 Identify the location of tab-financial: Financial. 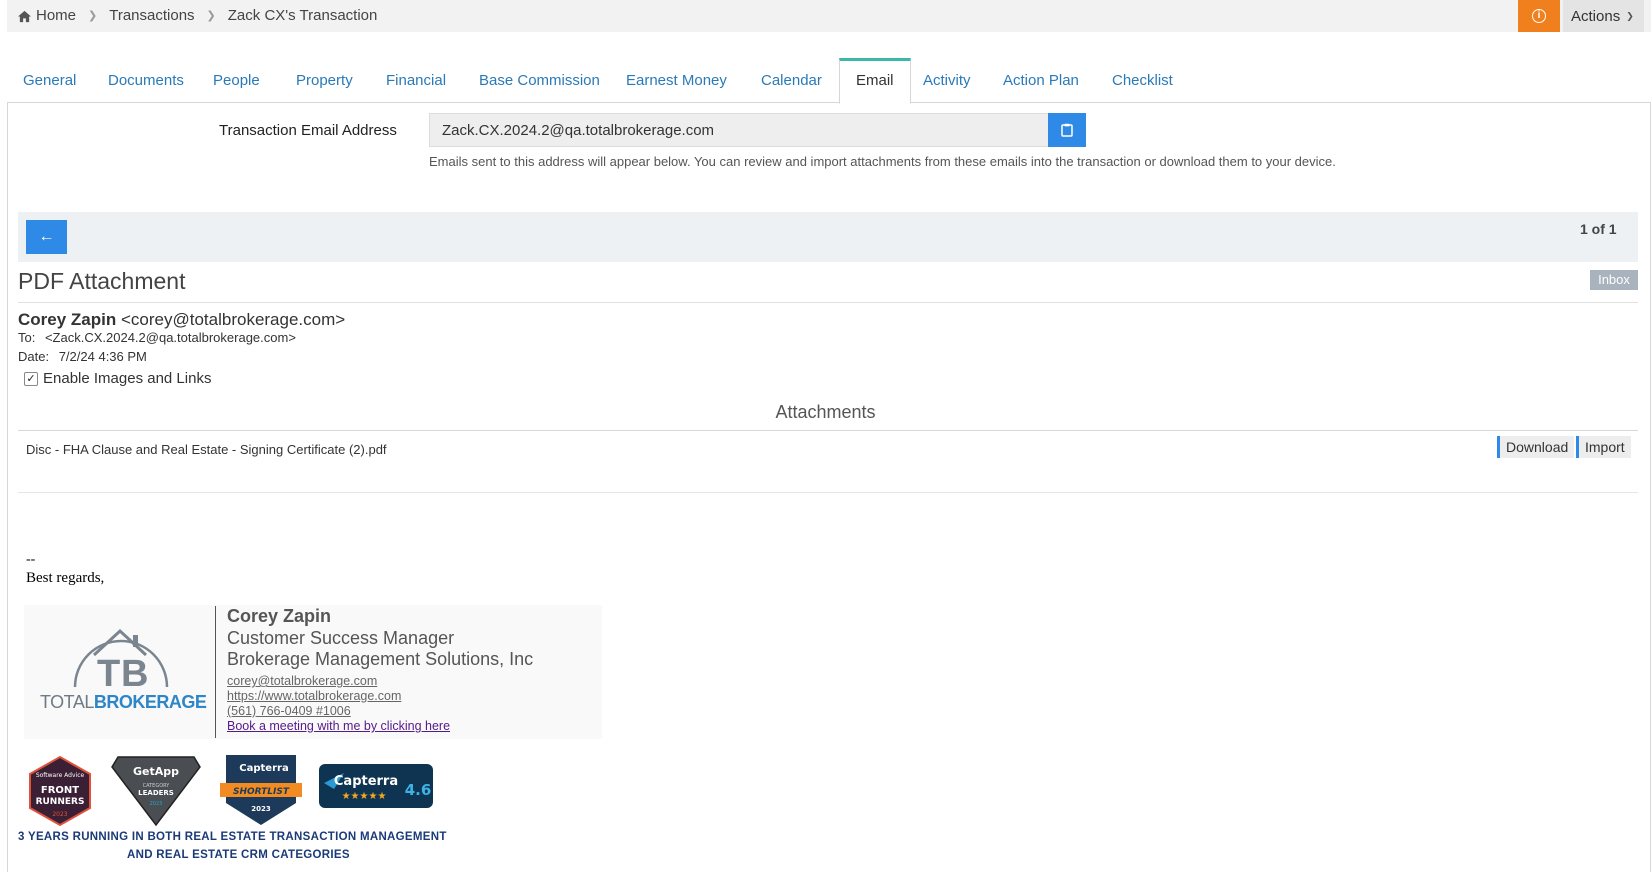
(416, 80).